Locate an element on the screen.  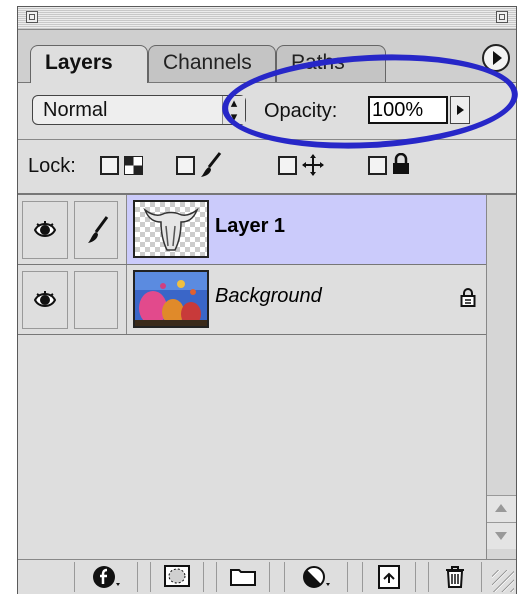
f-circle-icon is located at coordinates (106, 577).